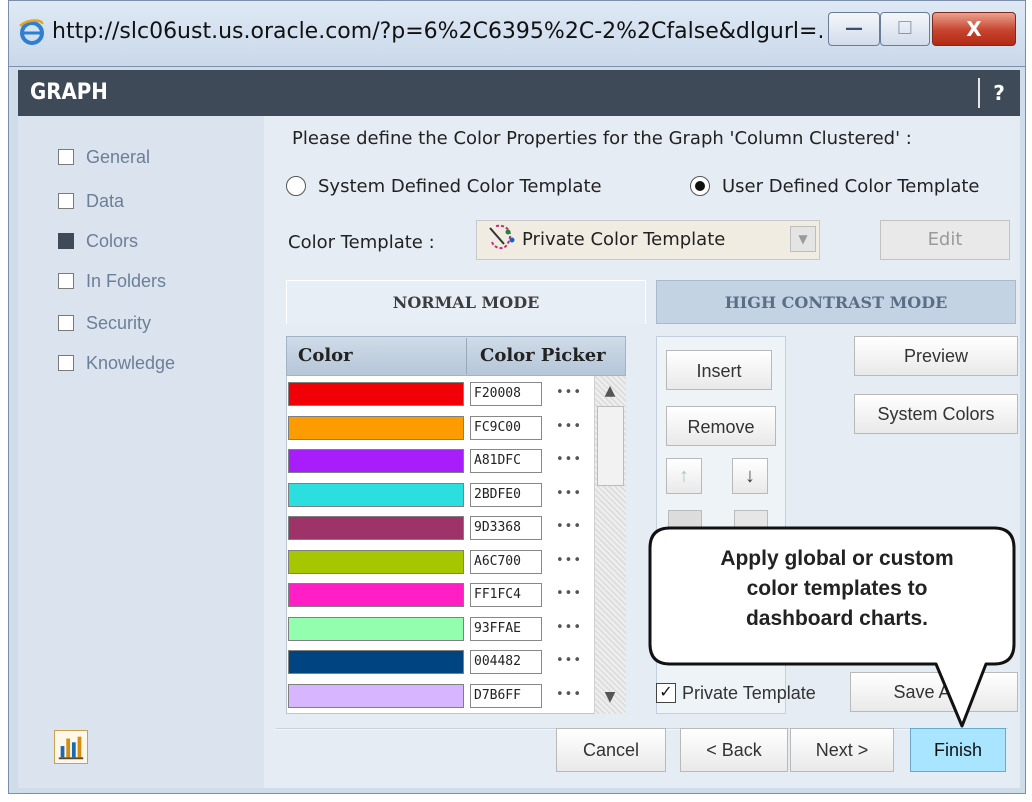 The width and height of the screenshot is (1032, 802). What do you see at coordinates (506, 461) in the screenshot?
I see `hex-value-field: A81DFC` at bounding box center [506, 461].